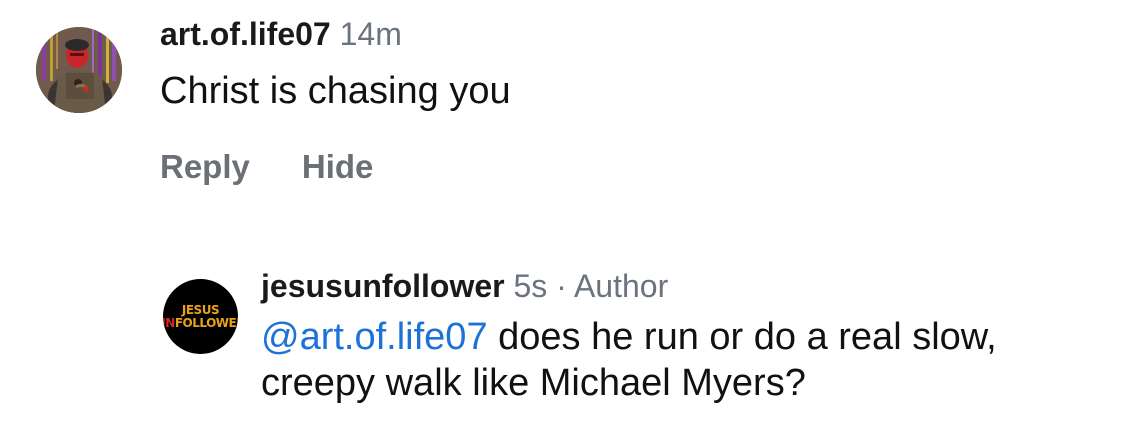  I want to click on comment-text: Christ is chasing you, so click(335, 91).